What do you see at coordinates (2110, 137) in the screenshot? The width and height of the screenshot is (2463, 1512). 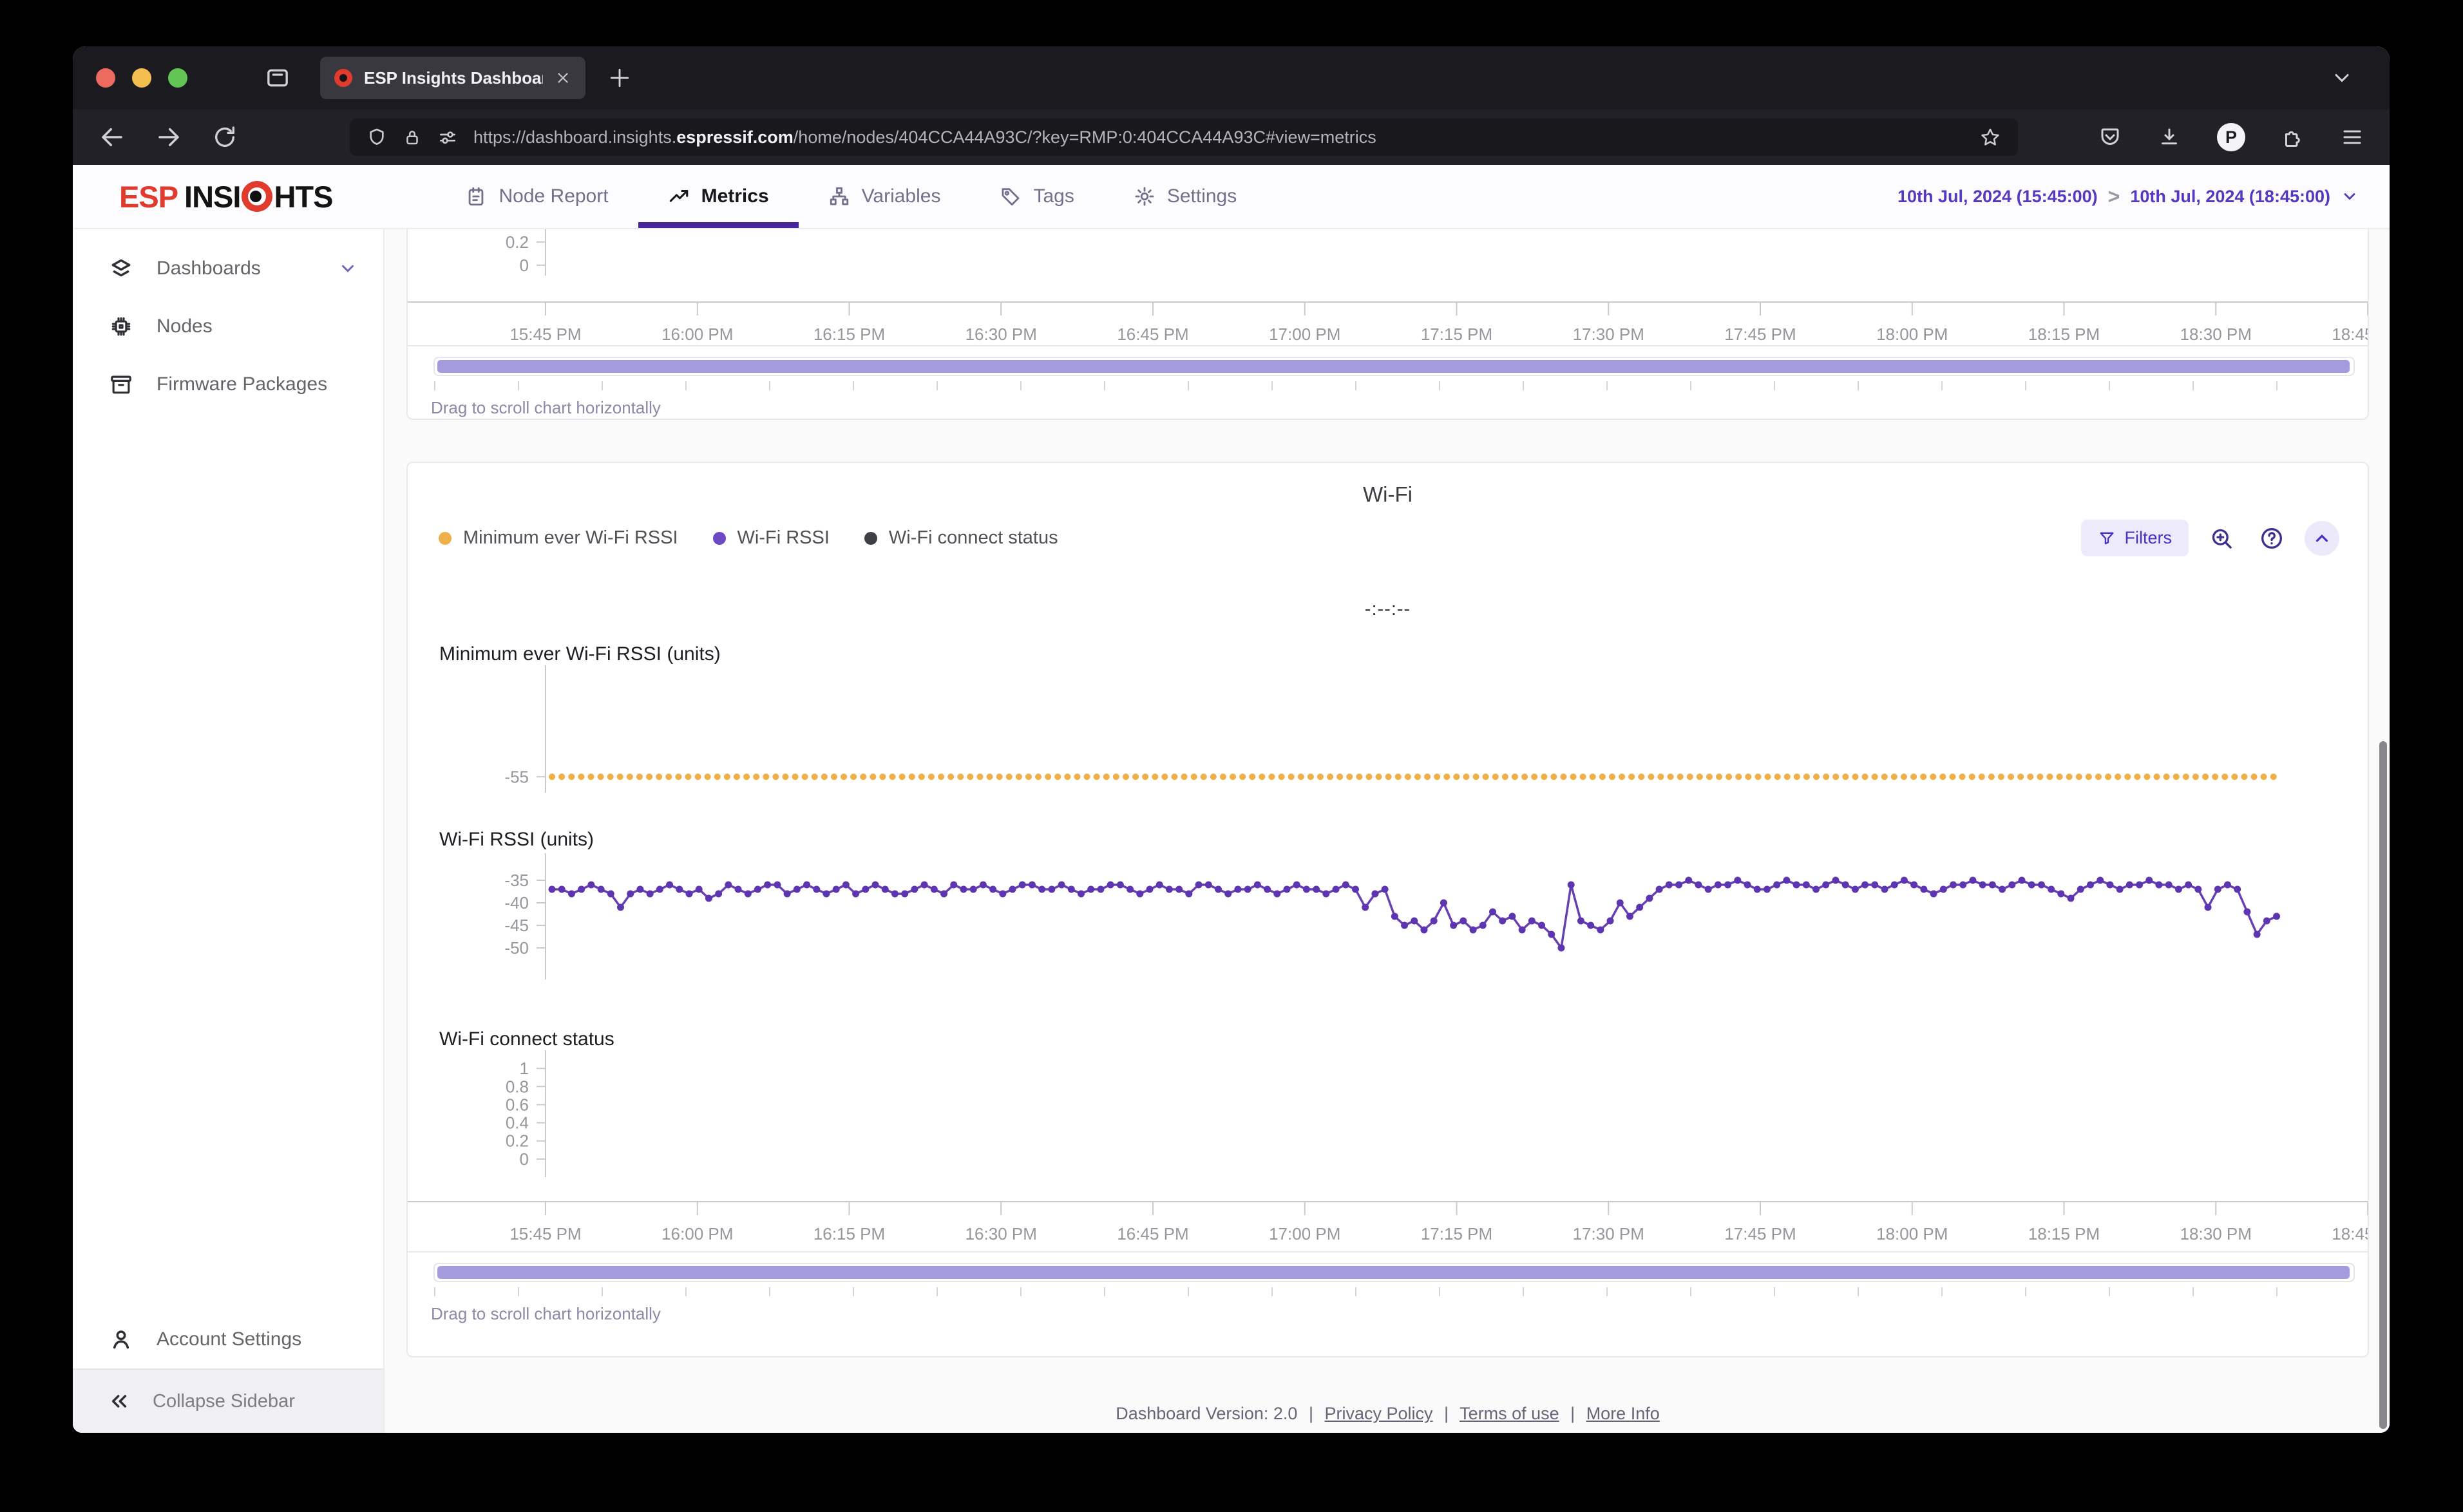 I see `pocket-icon` at bounding box center [2110, 137].